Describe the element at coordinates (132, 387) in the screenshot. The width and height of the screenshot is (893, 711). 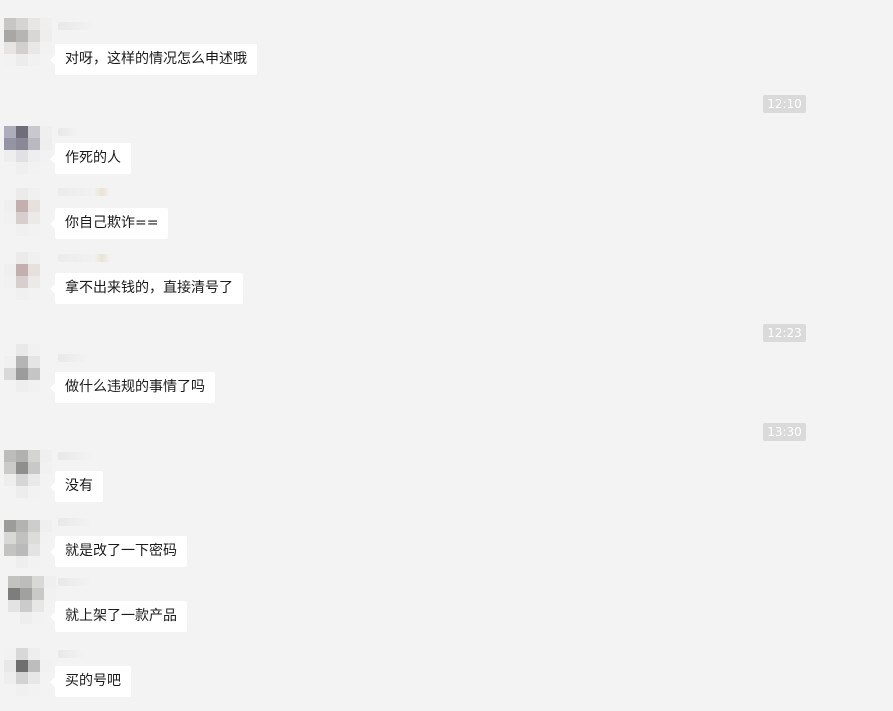
I see `message-bubble: 做什么违规的事情了吗` at that location.